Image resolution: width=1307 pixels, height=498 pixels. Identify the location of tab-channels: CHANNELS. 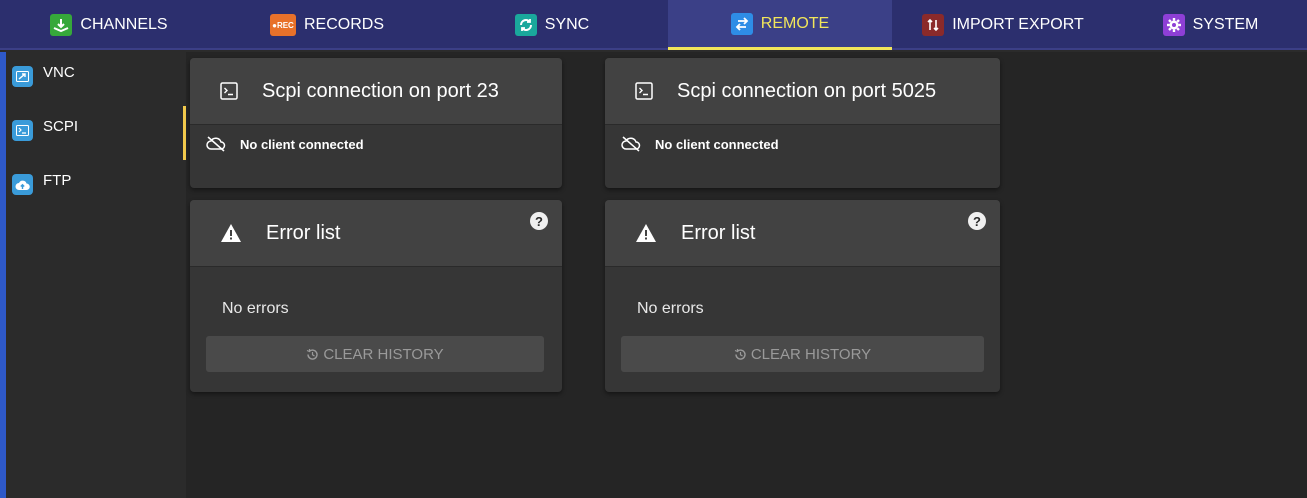
(109, 25).